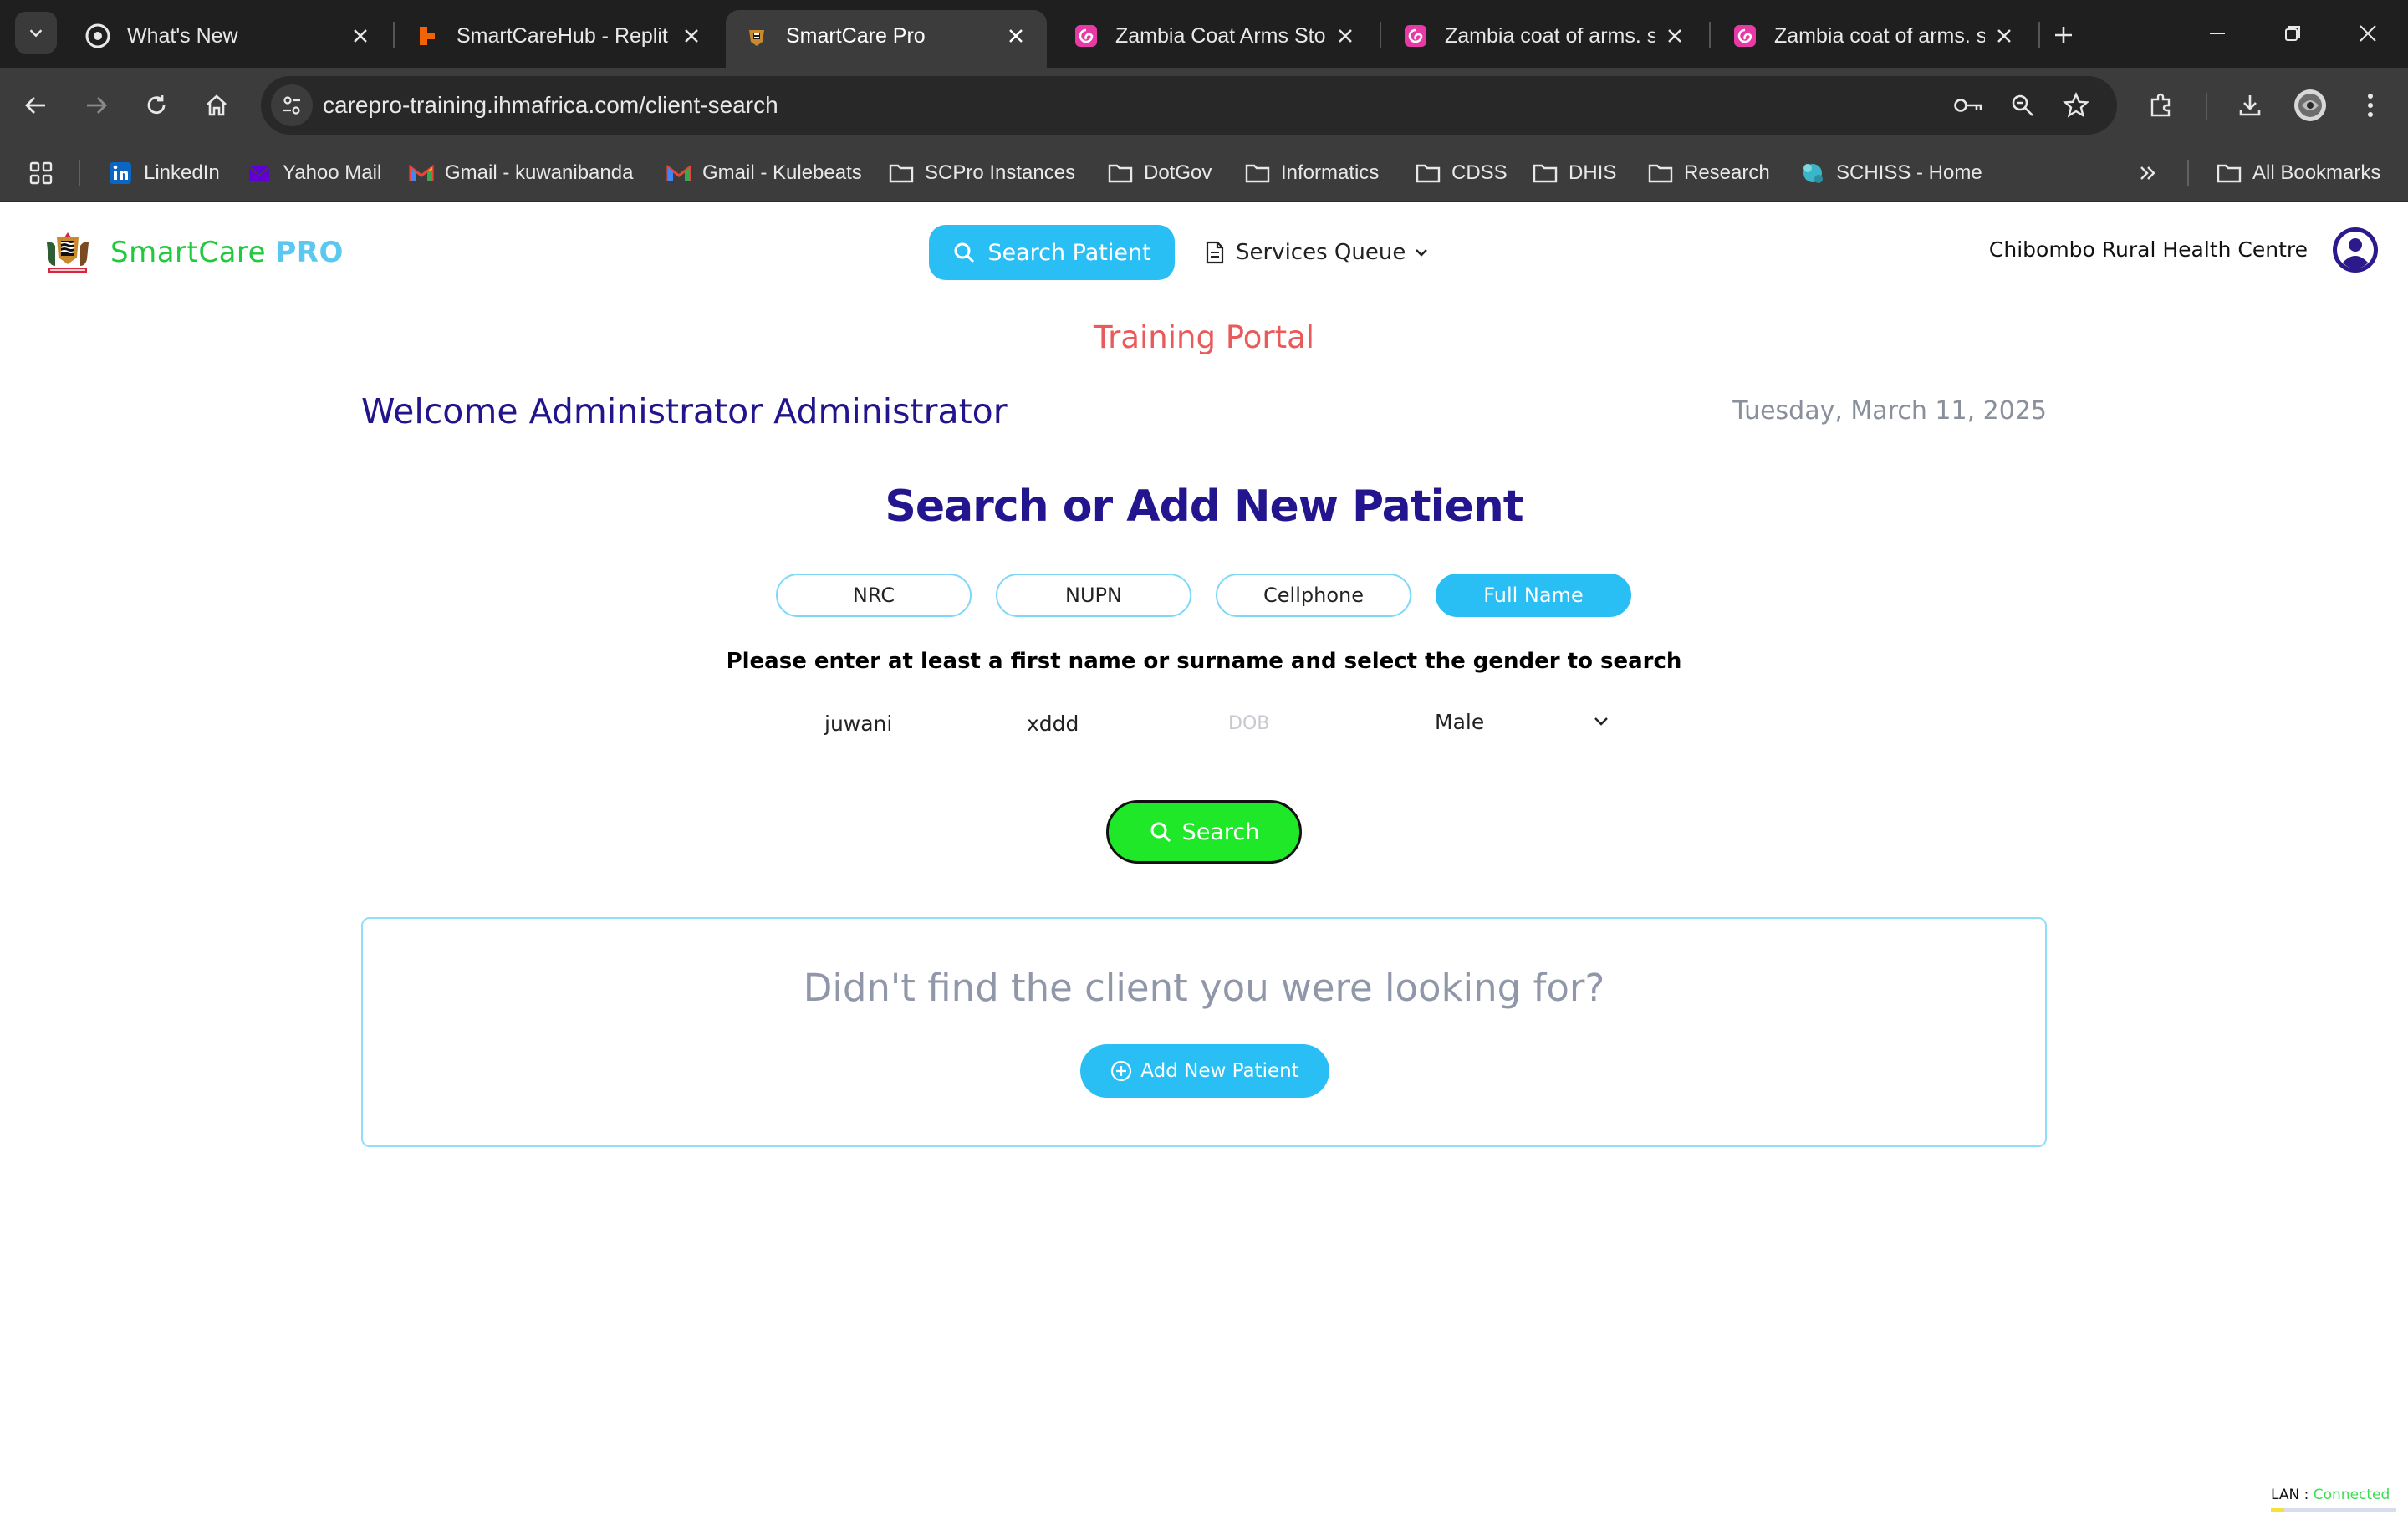 Image resolution: width=2408 pixels, height=1525 pixels. What do you see at coordinates (1727, 172) in the screenshot?
I see `bookmark-label: Research` at bounding box center [1727, 172].